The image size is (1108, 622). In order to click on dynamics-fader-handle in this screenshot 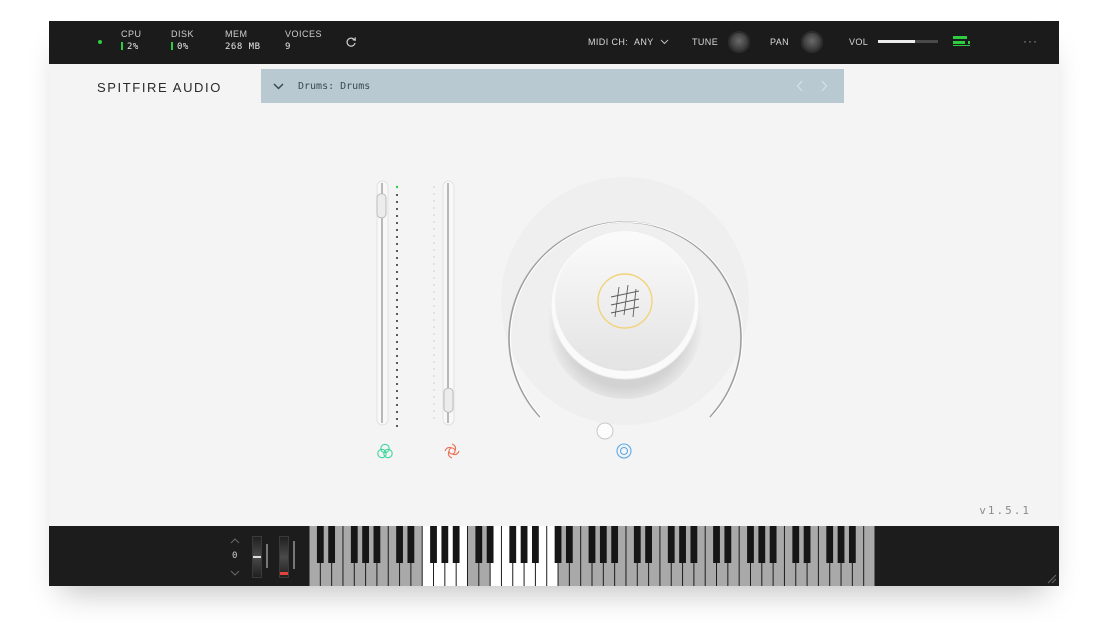, I will do `click(448, 400)`.